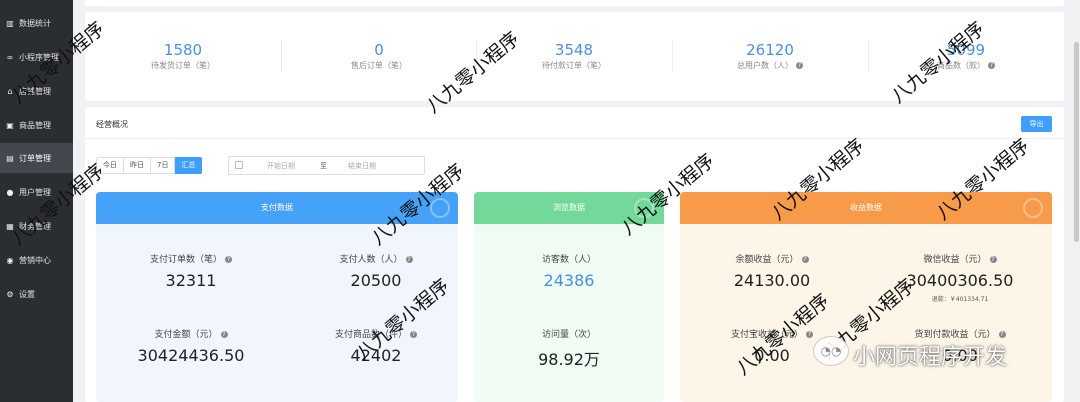 Image resolution: width=1080 pixels, height=402 pixels. I want to click on metric-label: 支付金额（元）, so click(186, 335).